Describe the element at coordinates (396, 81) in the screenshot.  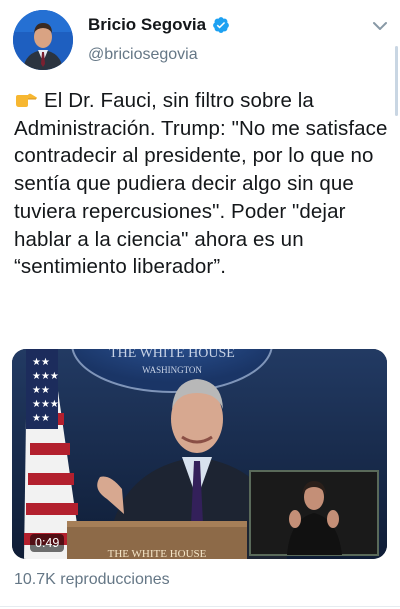
I see `scrollbar` at that location.